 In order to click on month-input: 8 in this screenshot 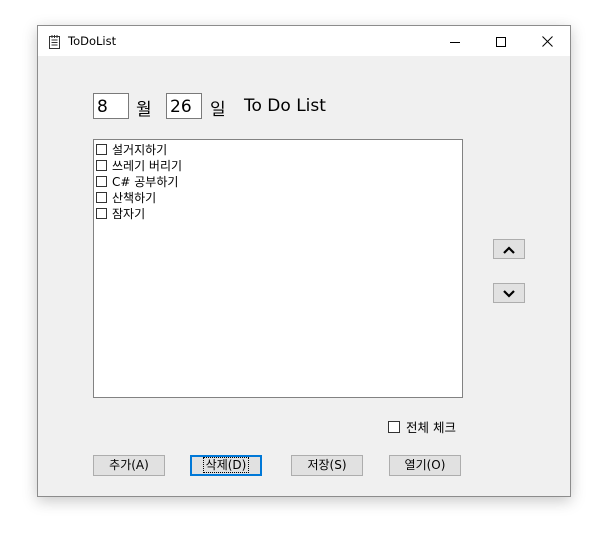, I will do `click(111, 106)`.